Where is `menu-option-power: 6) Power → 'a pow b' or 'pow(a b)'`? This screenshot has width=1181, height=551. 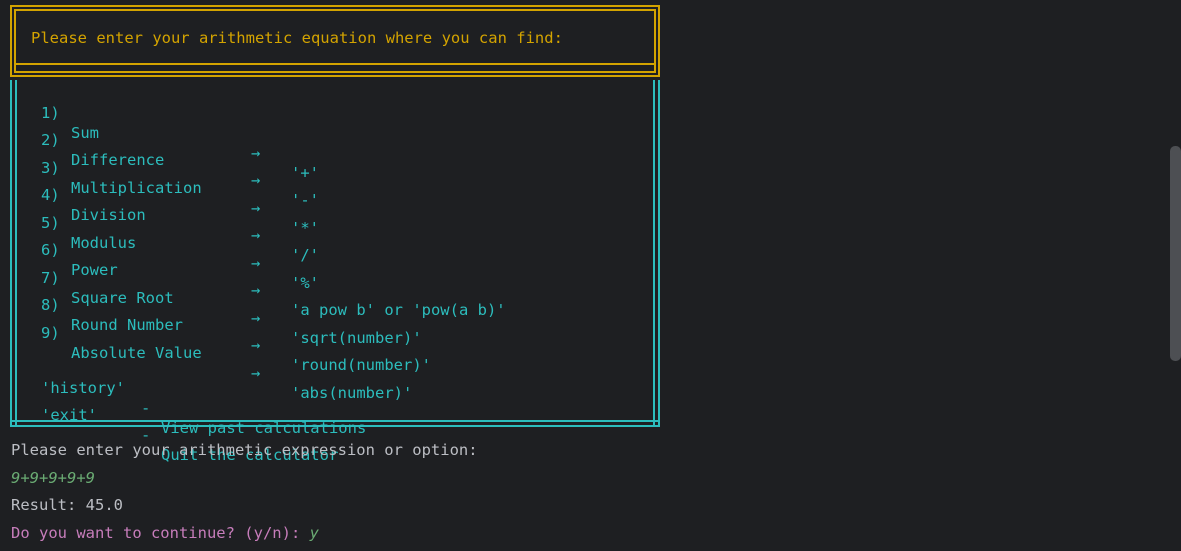
menu-option-power: 6) Power → 'a pow b' or 'pow(a b)' is located at coordinates (273, 269).